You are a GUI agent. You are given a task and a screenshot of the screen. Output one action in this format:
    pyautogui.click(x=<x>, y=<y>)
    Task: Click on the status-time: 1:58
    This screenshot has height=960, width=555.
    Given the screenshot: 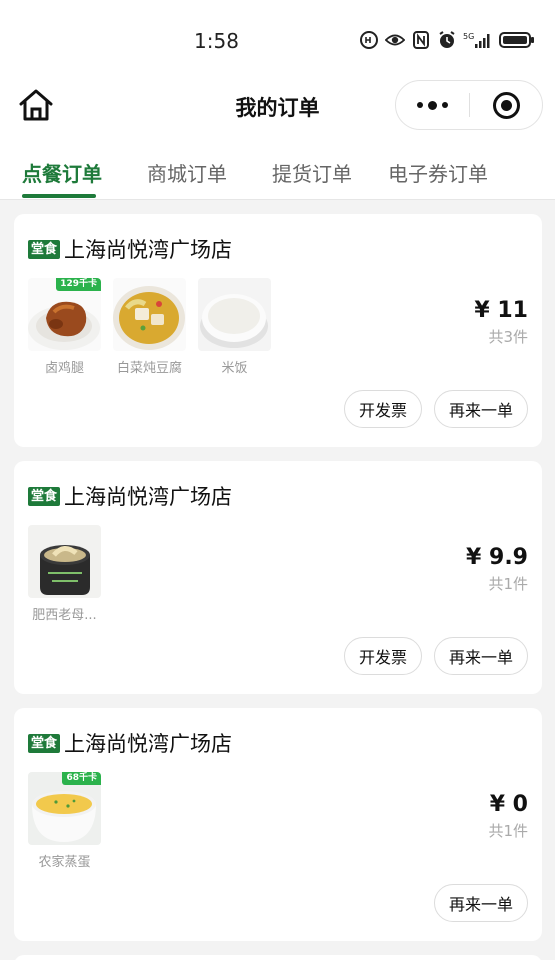 What is the action you would take?
    pyautogui.click(x=216, y=41)
    